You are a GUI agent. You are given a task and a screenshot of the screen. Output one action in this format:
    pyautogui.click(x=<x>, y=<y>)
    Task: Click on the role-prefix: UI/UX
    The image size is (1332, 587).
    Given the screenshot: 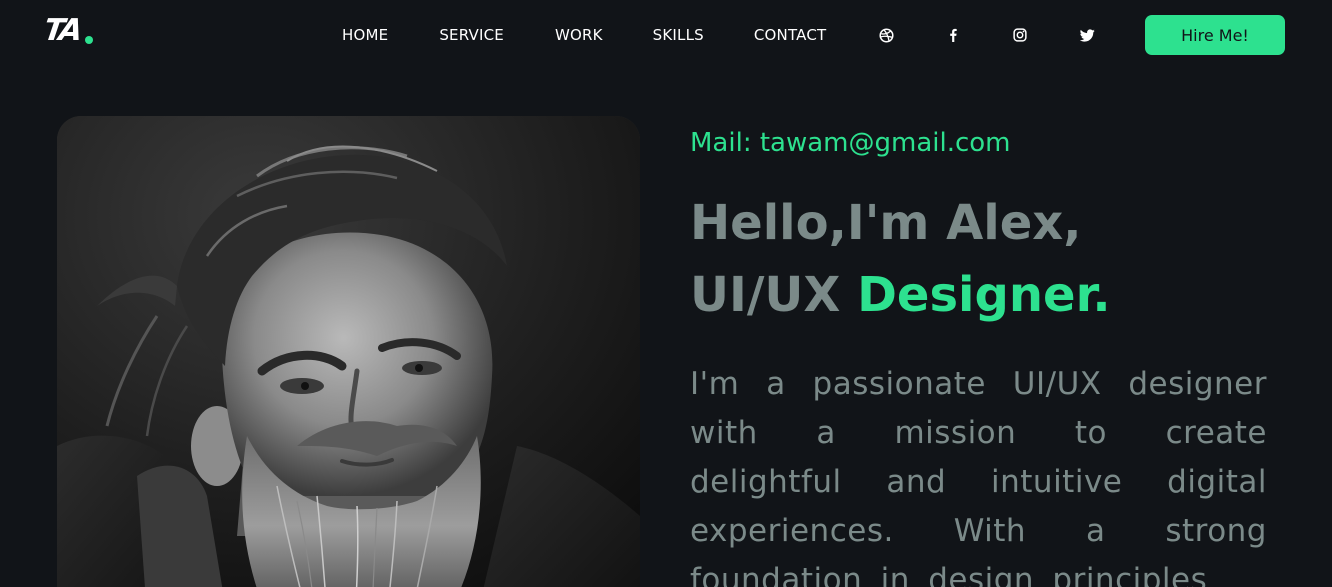 What is the action you would take?
    pyautogui.click(x=774, y=295)
    